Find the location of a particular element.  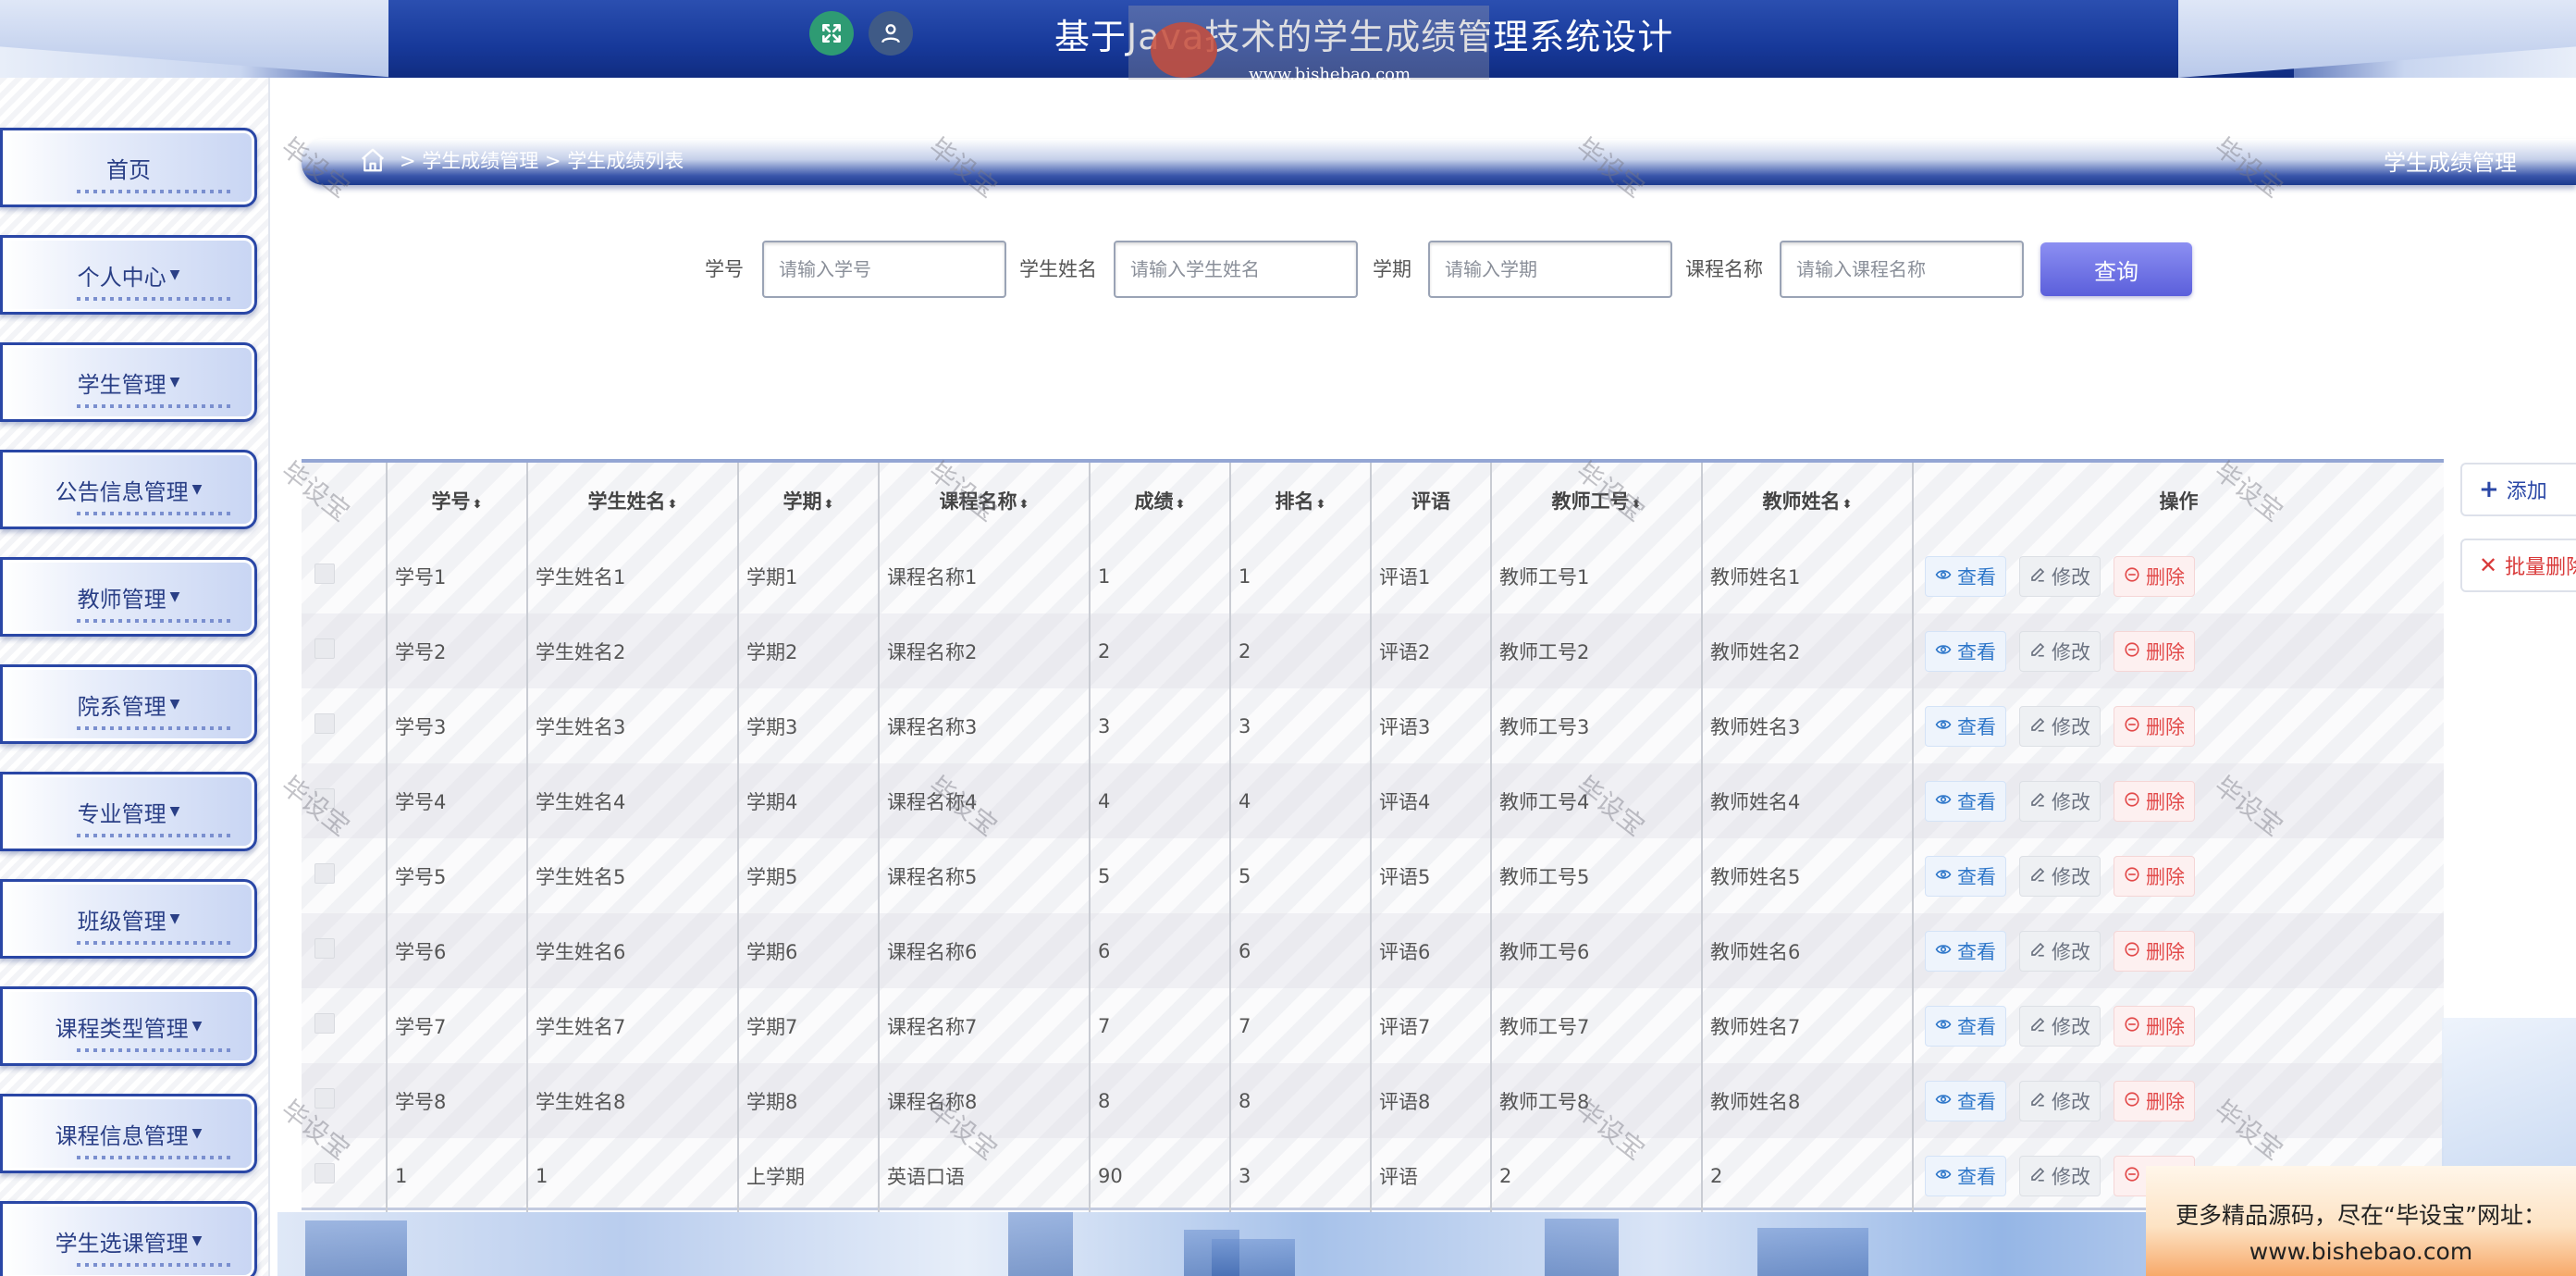

table-cell: 英语口语 is located at coordinates (984, 1176).